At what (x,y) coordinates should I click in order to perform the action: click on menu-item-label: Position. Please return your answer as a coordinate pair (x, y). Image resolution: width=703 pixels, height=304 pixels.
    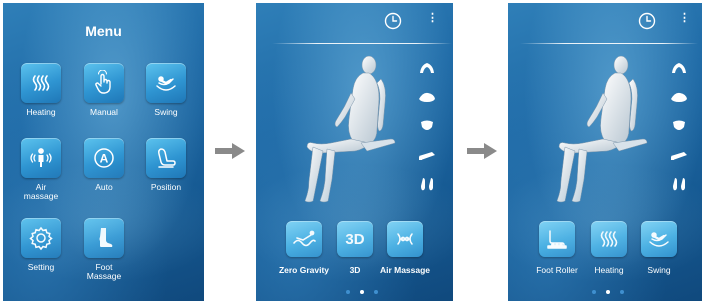
    Looking at the image, I should click on (166, 187).